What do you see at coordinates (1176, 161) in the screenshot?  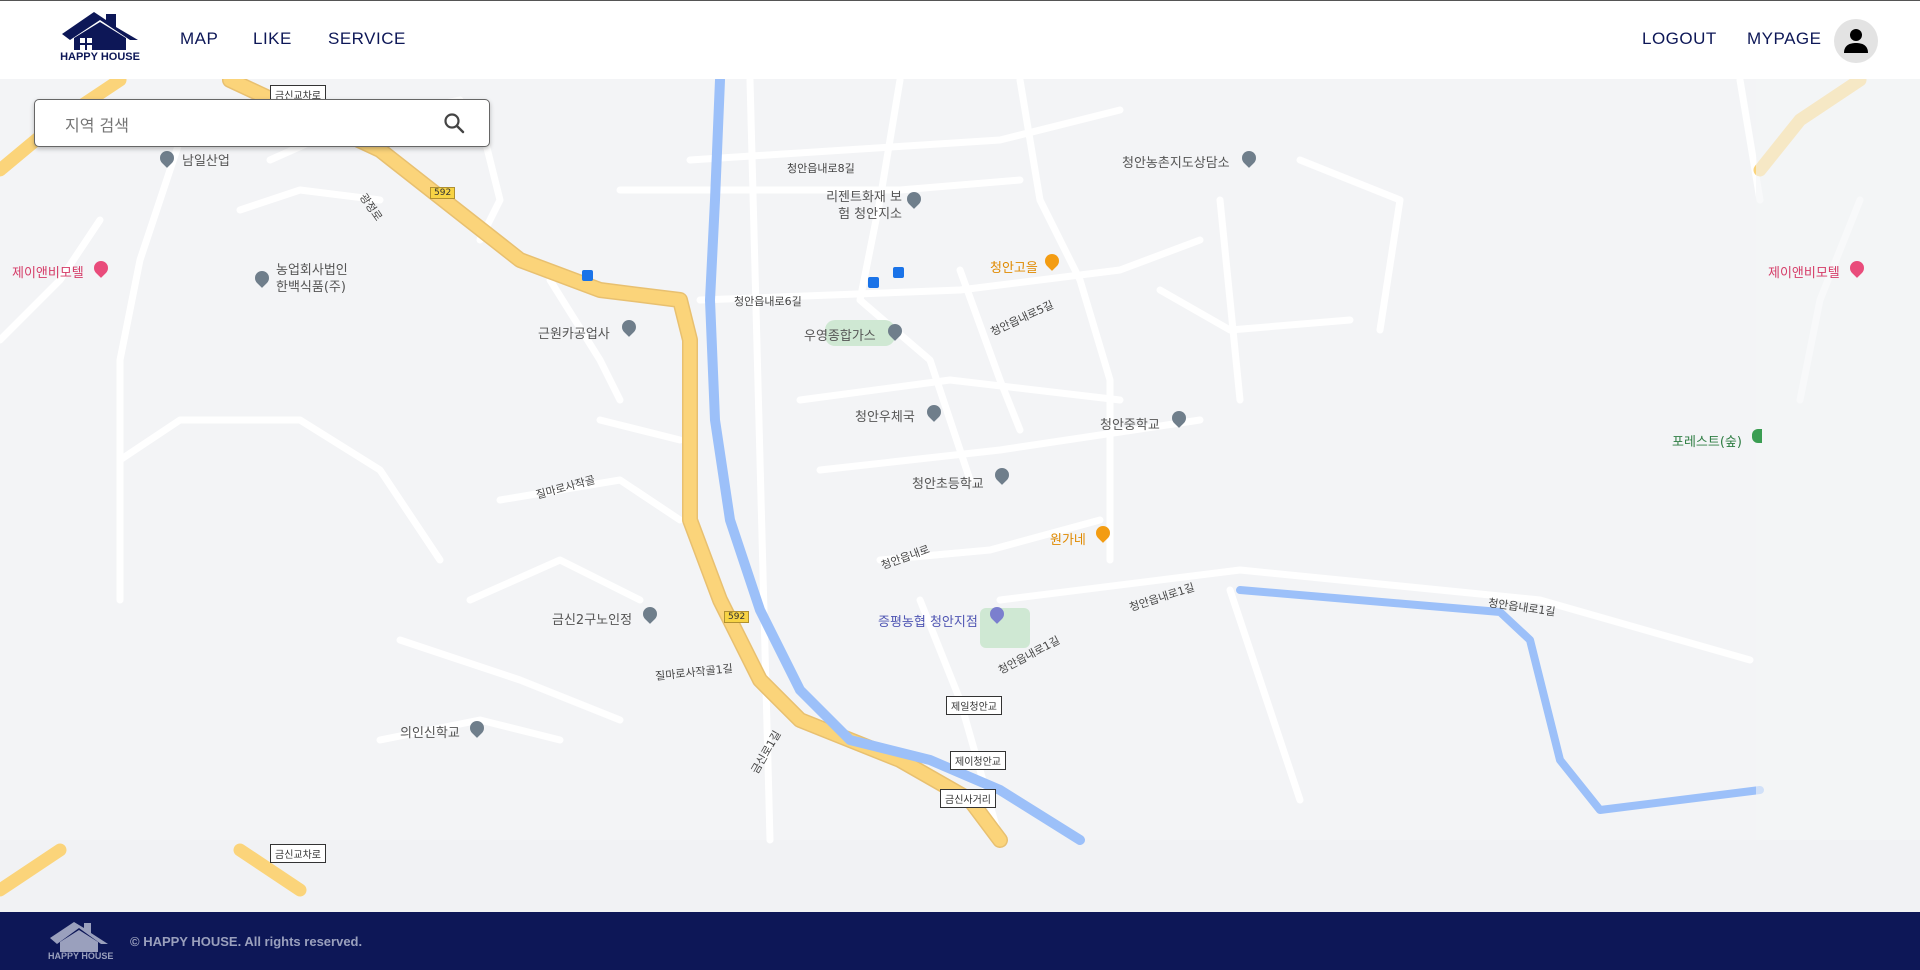 I see `poi-label: 청안농촌지도상담소` at bounding box center [1176, 161].